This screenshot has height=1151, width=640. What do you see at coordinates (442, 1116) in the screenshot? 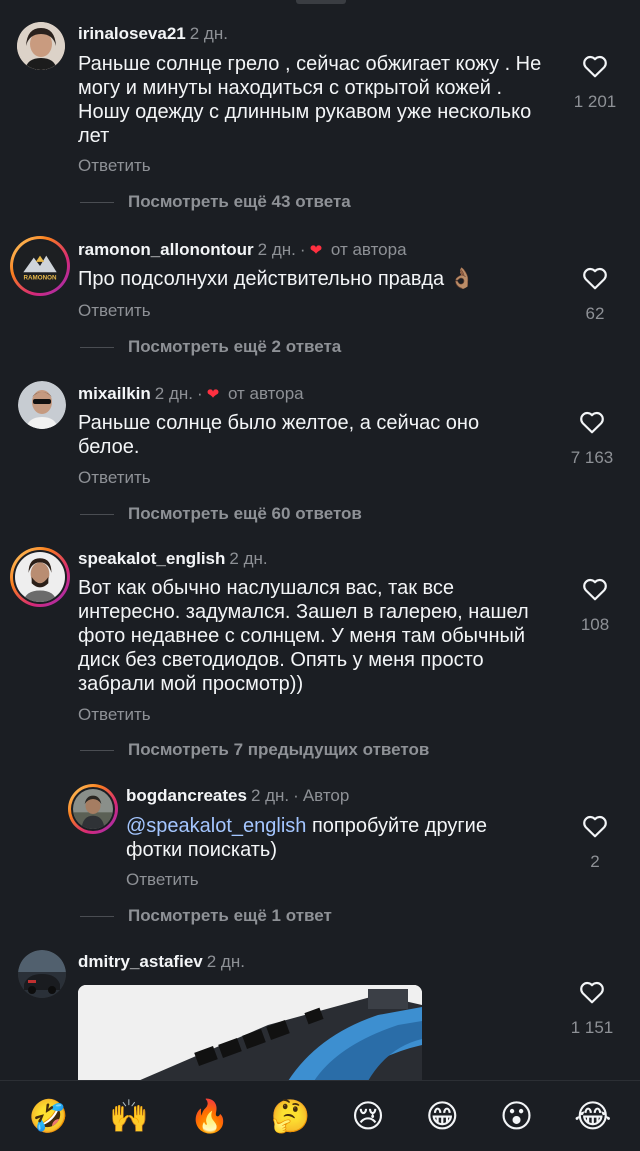
I see `grinning-emoji-button: 😁` at bounding box center [442, 1116].